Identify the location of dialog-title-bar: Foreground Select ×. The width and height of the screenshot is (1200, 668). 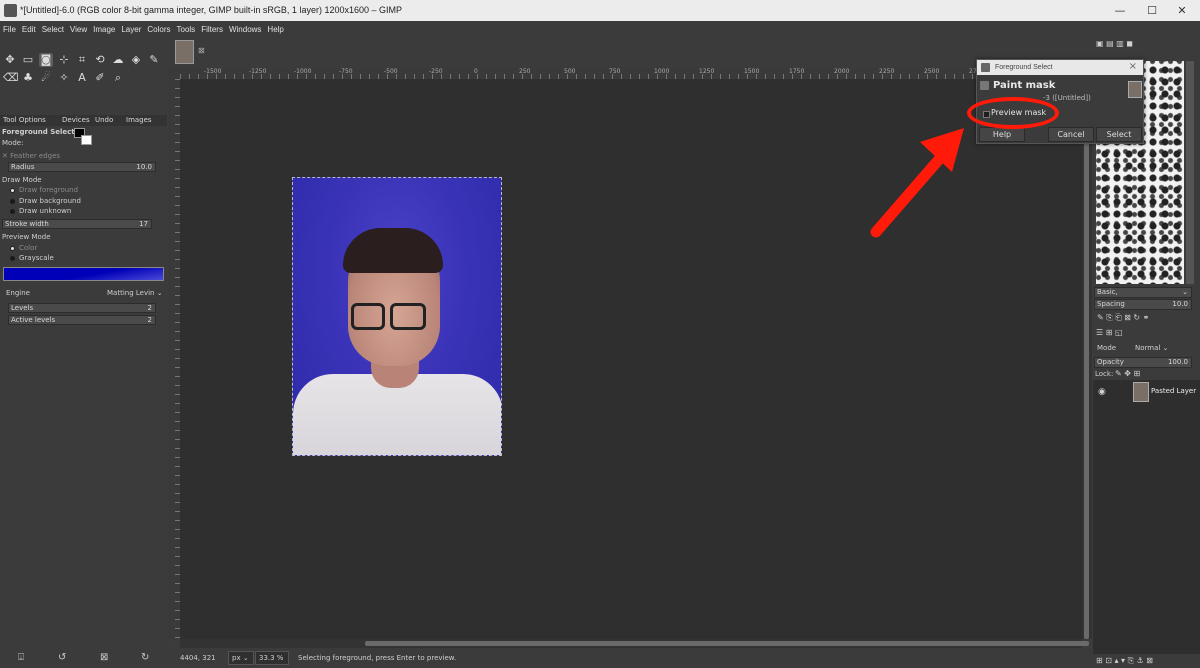
(1060, 67).